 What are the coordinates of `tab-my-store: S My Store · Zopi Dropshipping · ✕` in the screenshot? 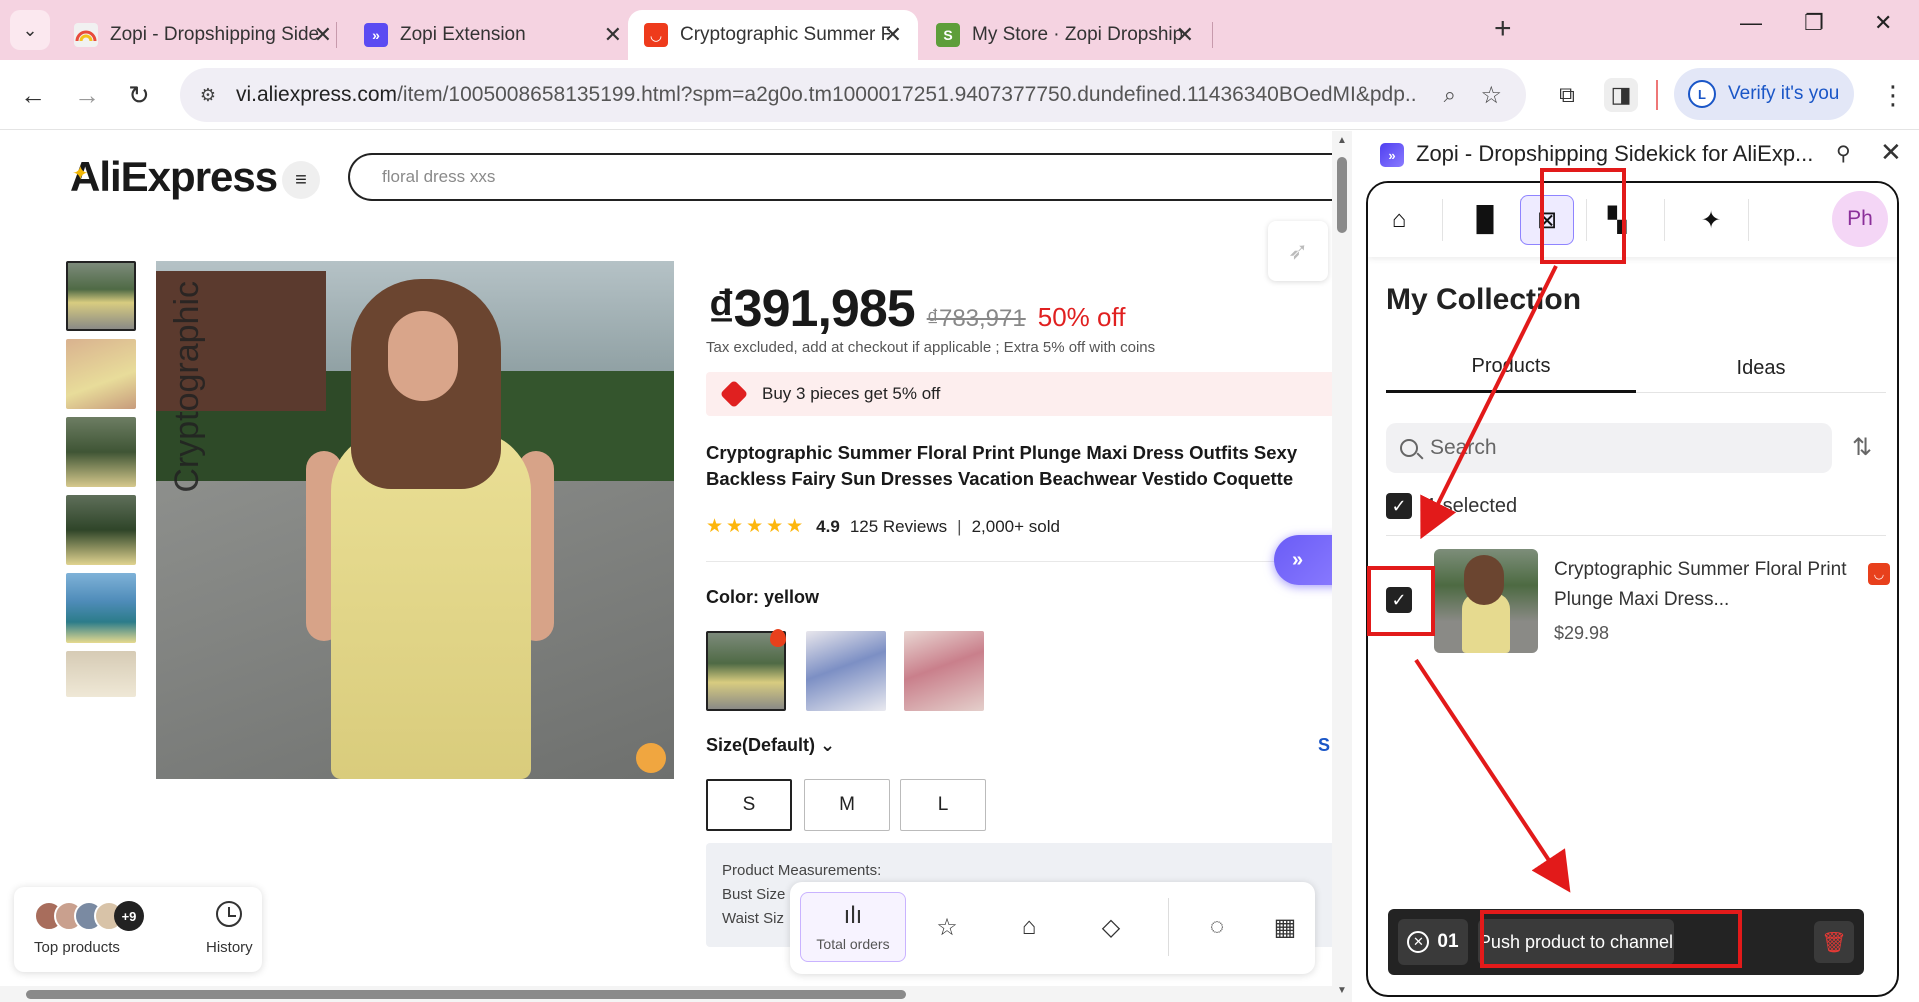 It's located at (1065, 35).